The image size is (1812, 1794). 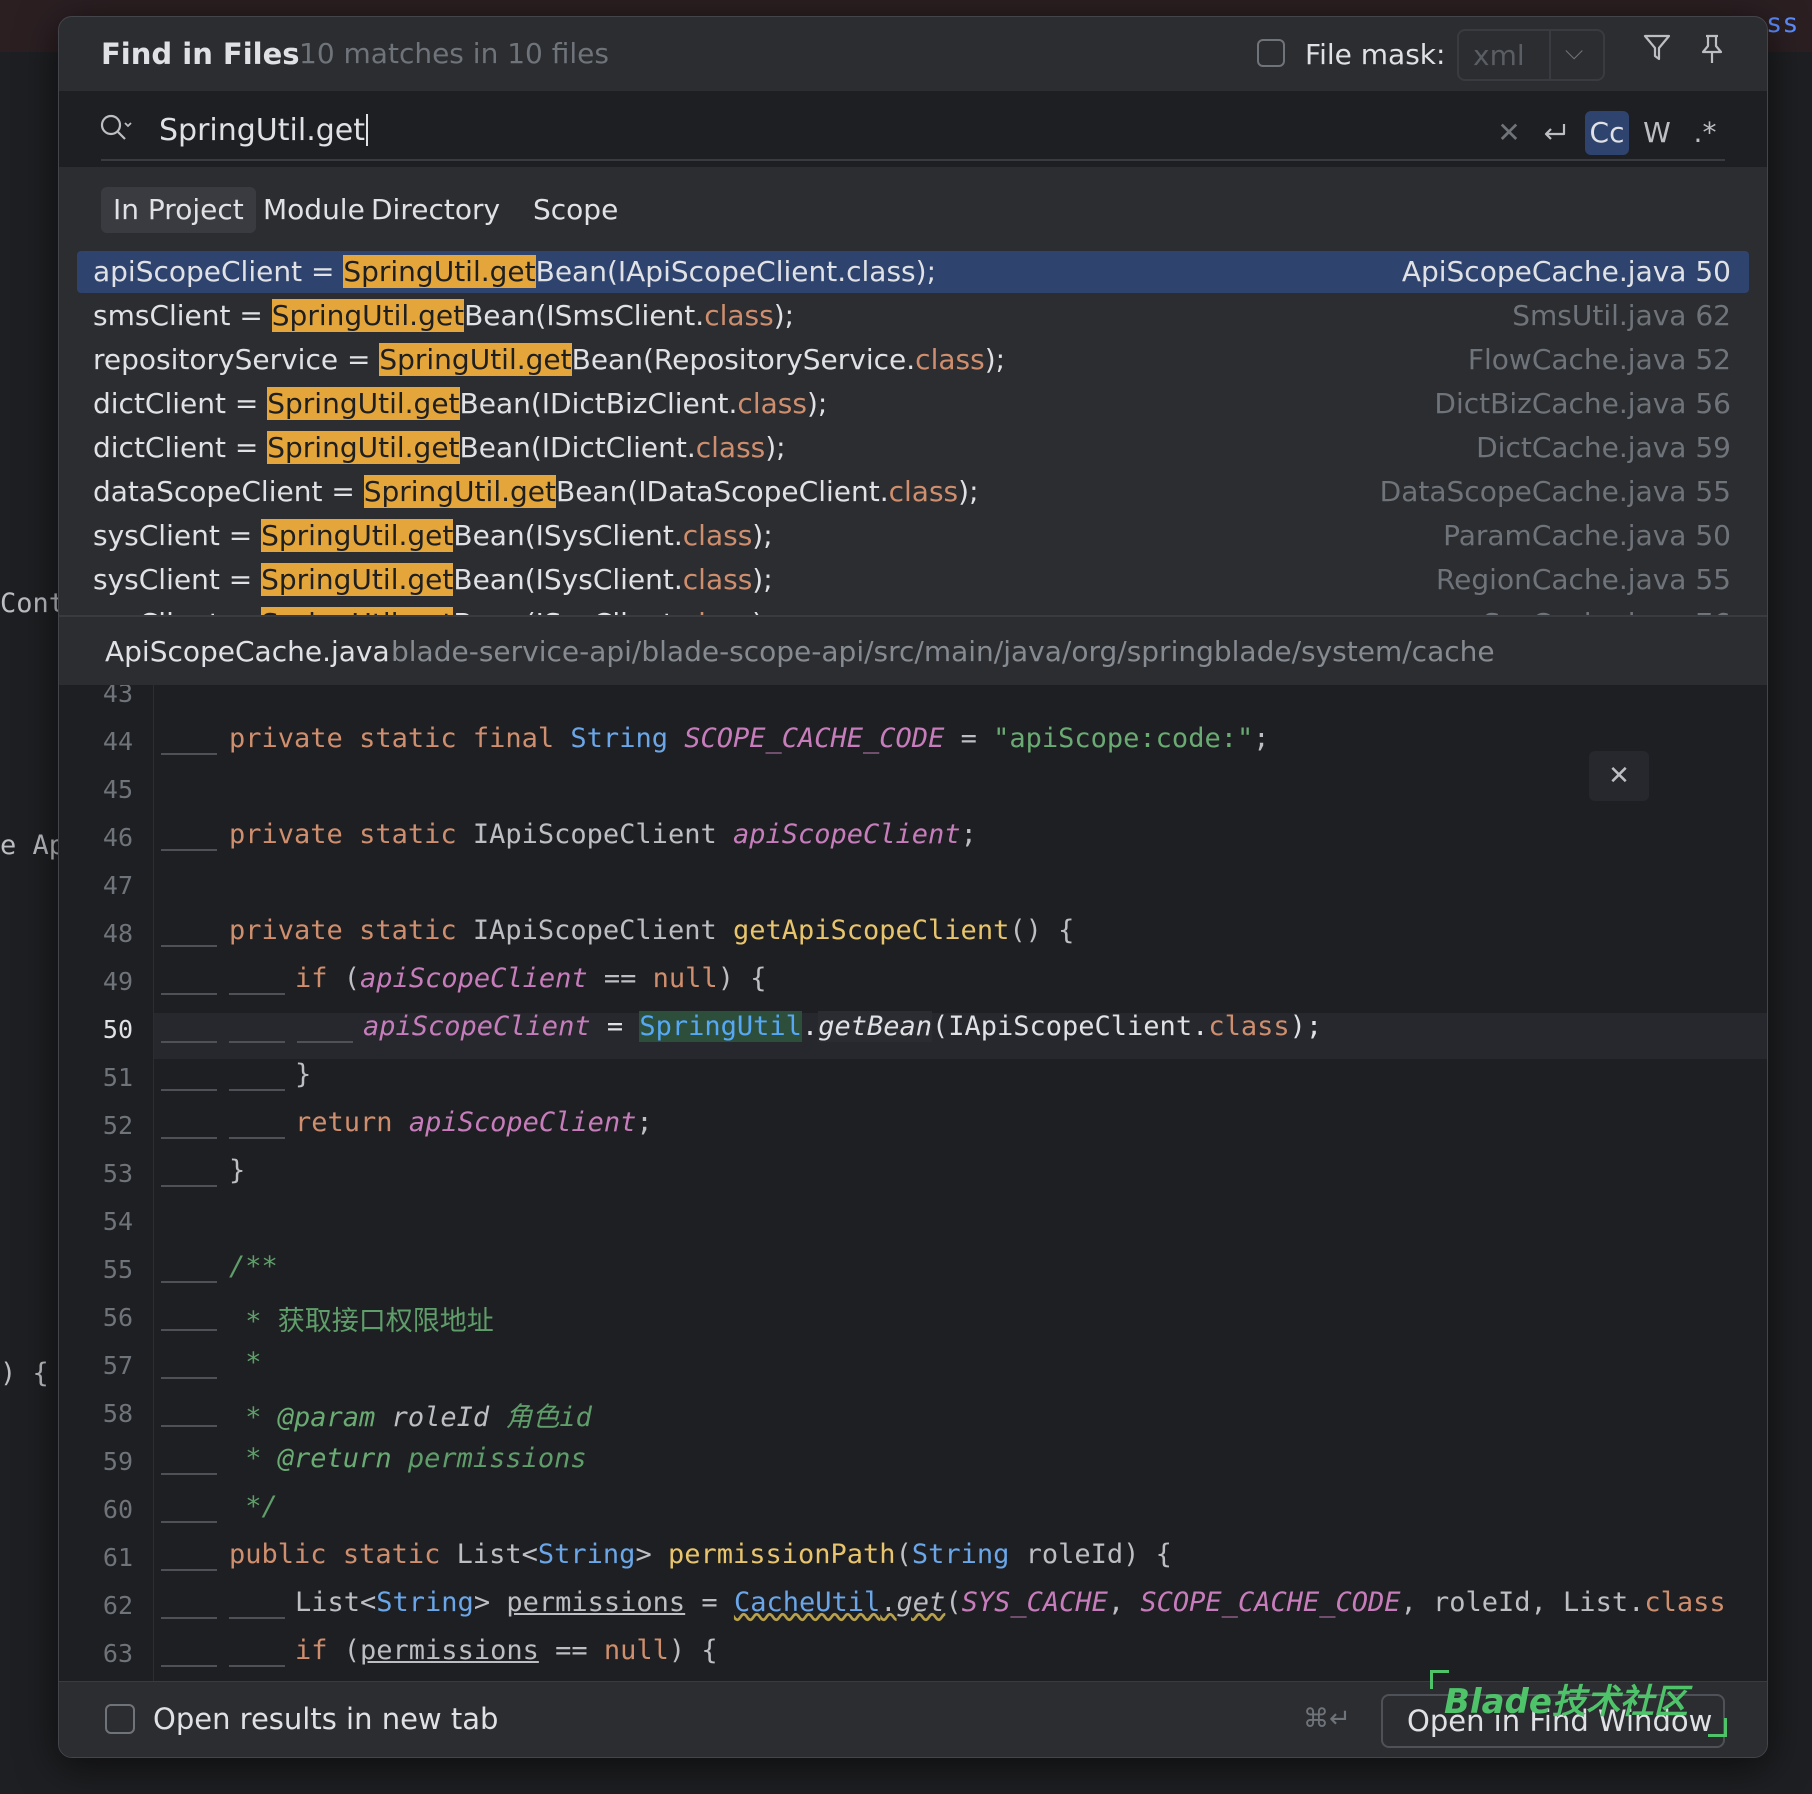 What do you see at coordinates (367, 130) in the screenshot?
I see `text-caret` at bounding box center [367, 130].